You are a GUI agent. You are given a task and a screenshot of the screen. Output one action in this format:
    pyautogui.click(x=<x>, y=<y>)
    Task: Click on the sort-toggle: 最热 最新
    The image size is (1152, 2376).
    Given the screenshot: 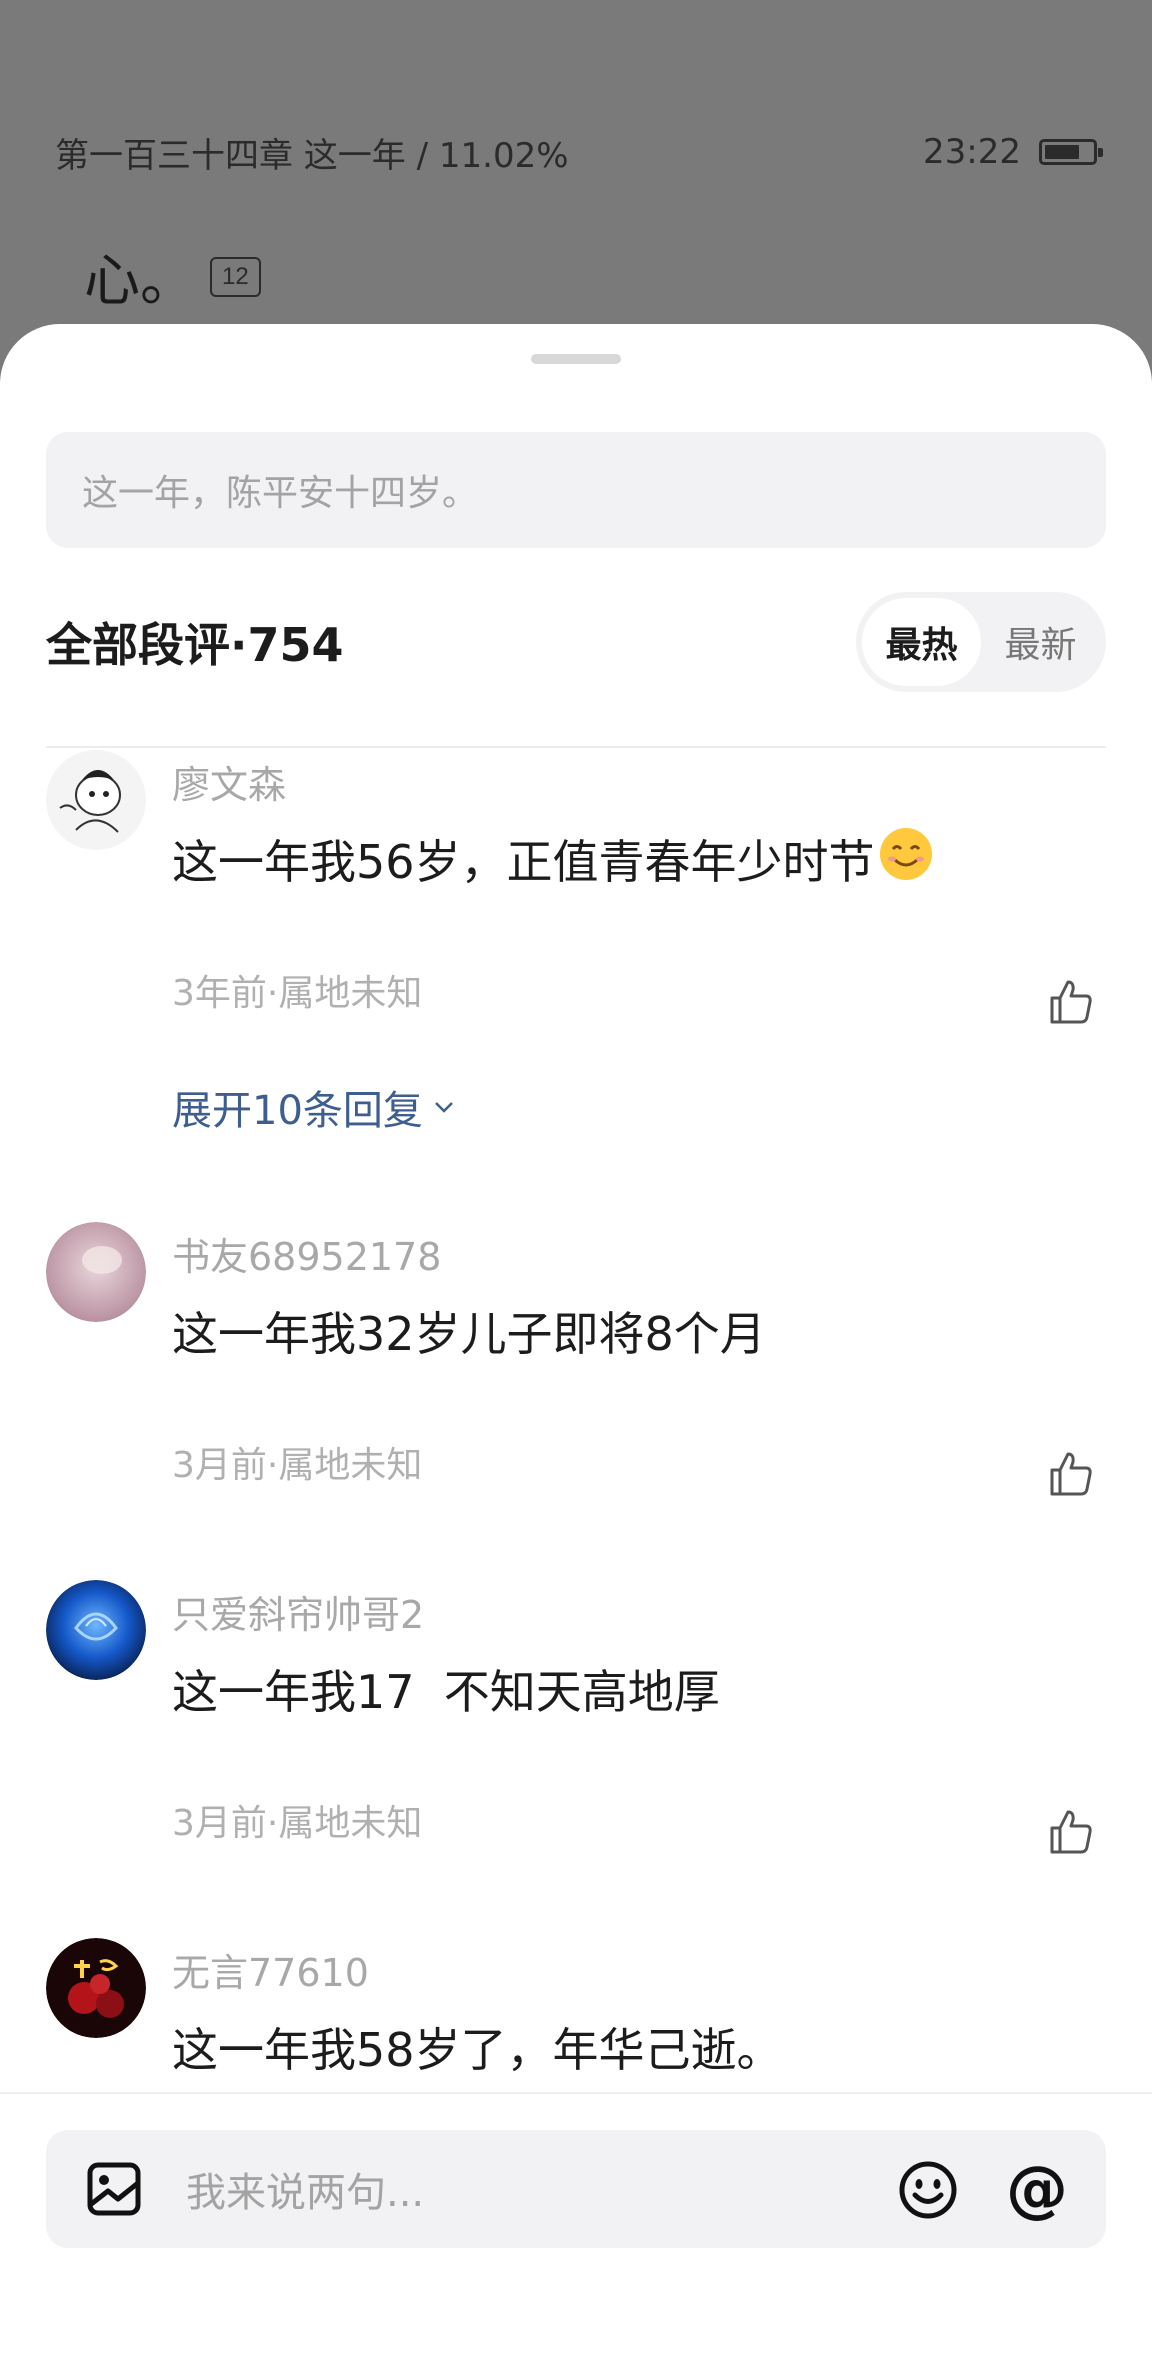 What is the action you would take?
    pyautogui.click(x=981, y=642)
    